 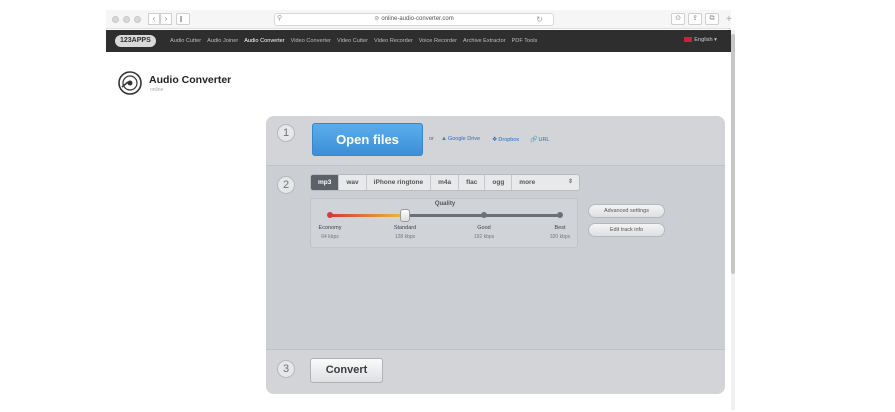 I want to click on link-icon: 🔗, so click(x=534, y=140).